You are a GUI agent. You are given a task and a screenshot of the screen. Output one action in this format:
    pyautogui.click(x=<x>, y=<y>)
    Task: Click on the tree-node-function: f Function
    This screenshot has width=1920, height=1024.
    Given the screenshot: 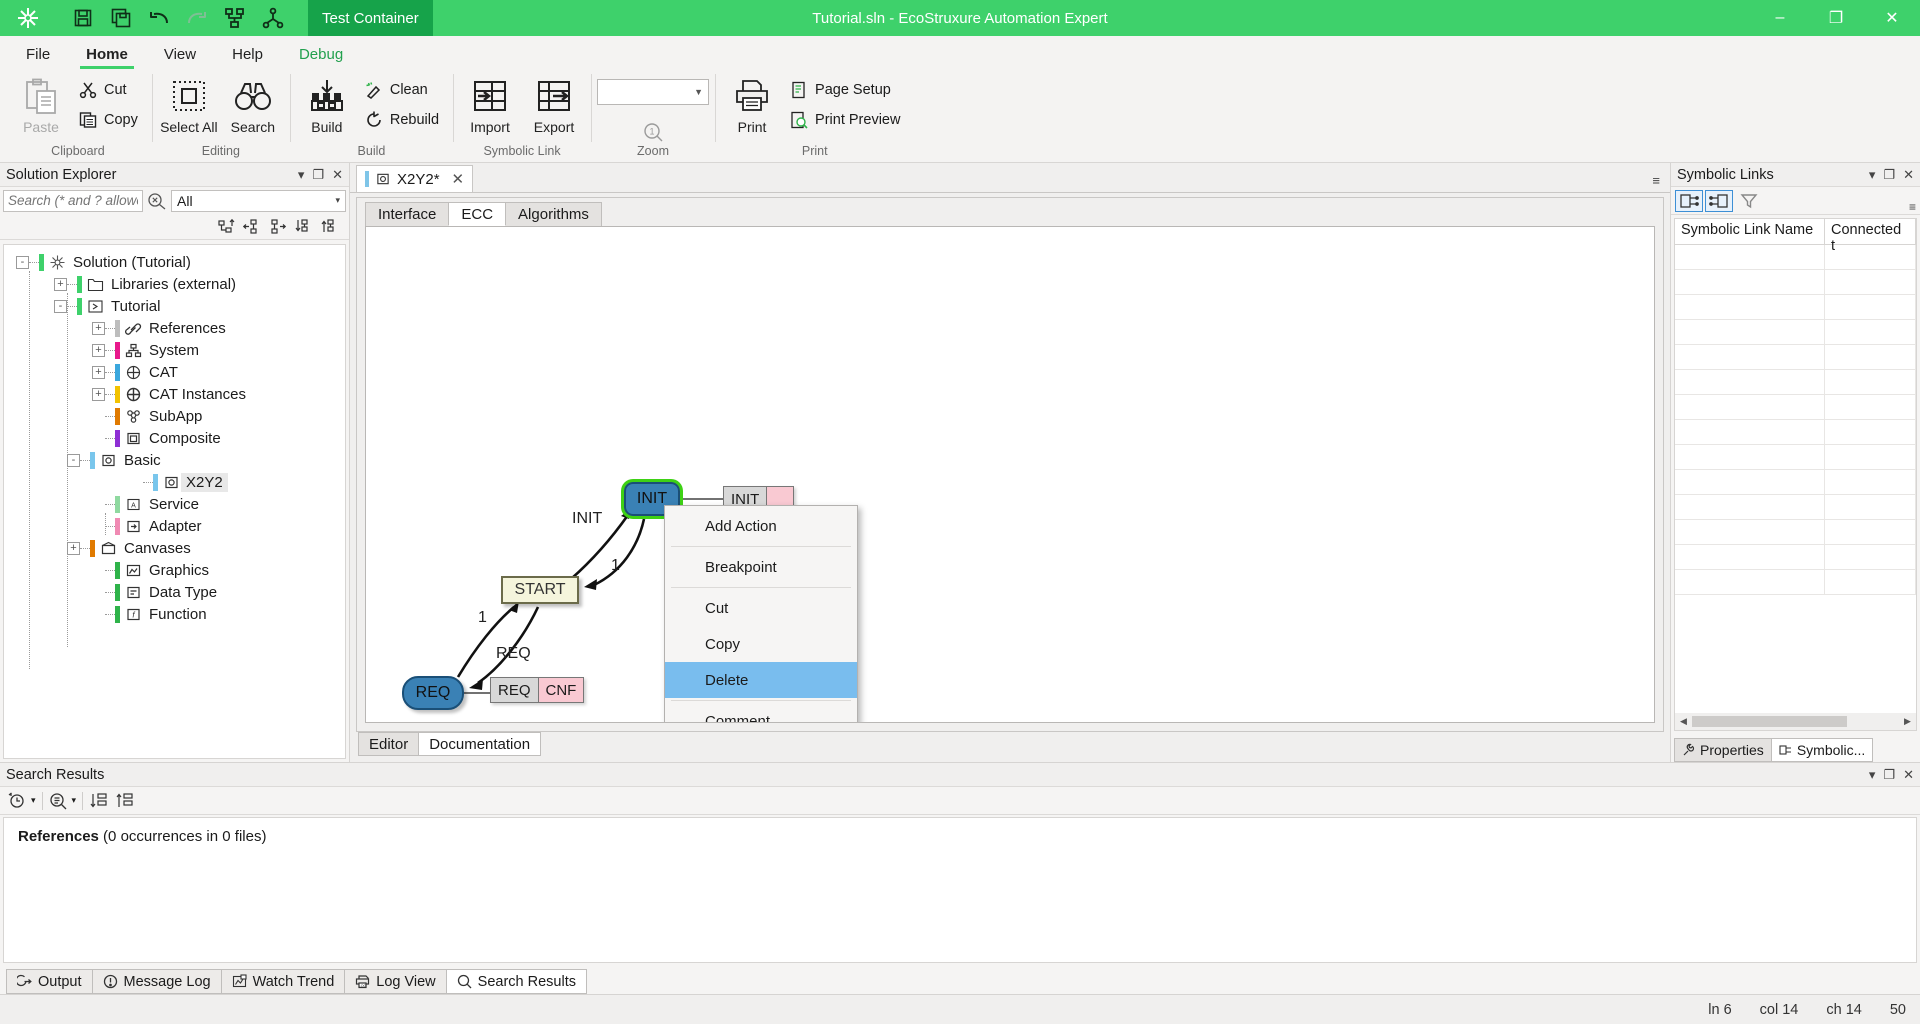 What is the action you would take?
    pyautogui.click(x=174, y=614)
    